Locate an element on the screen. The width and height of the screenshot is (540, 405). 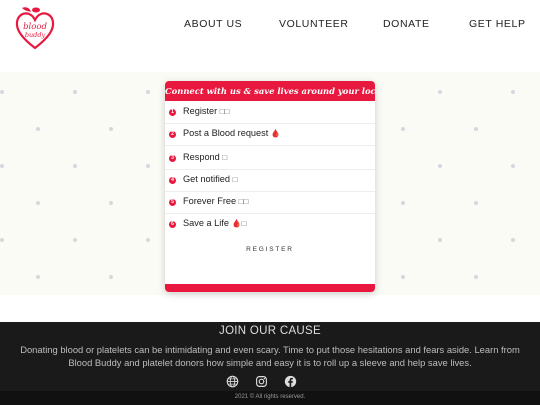
step-number: 2 is located at coordinates (172, 134).